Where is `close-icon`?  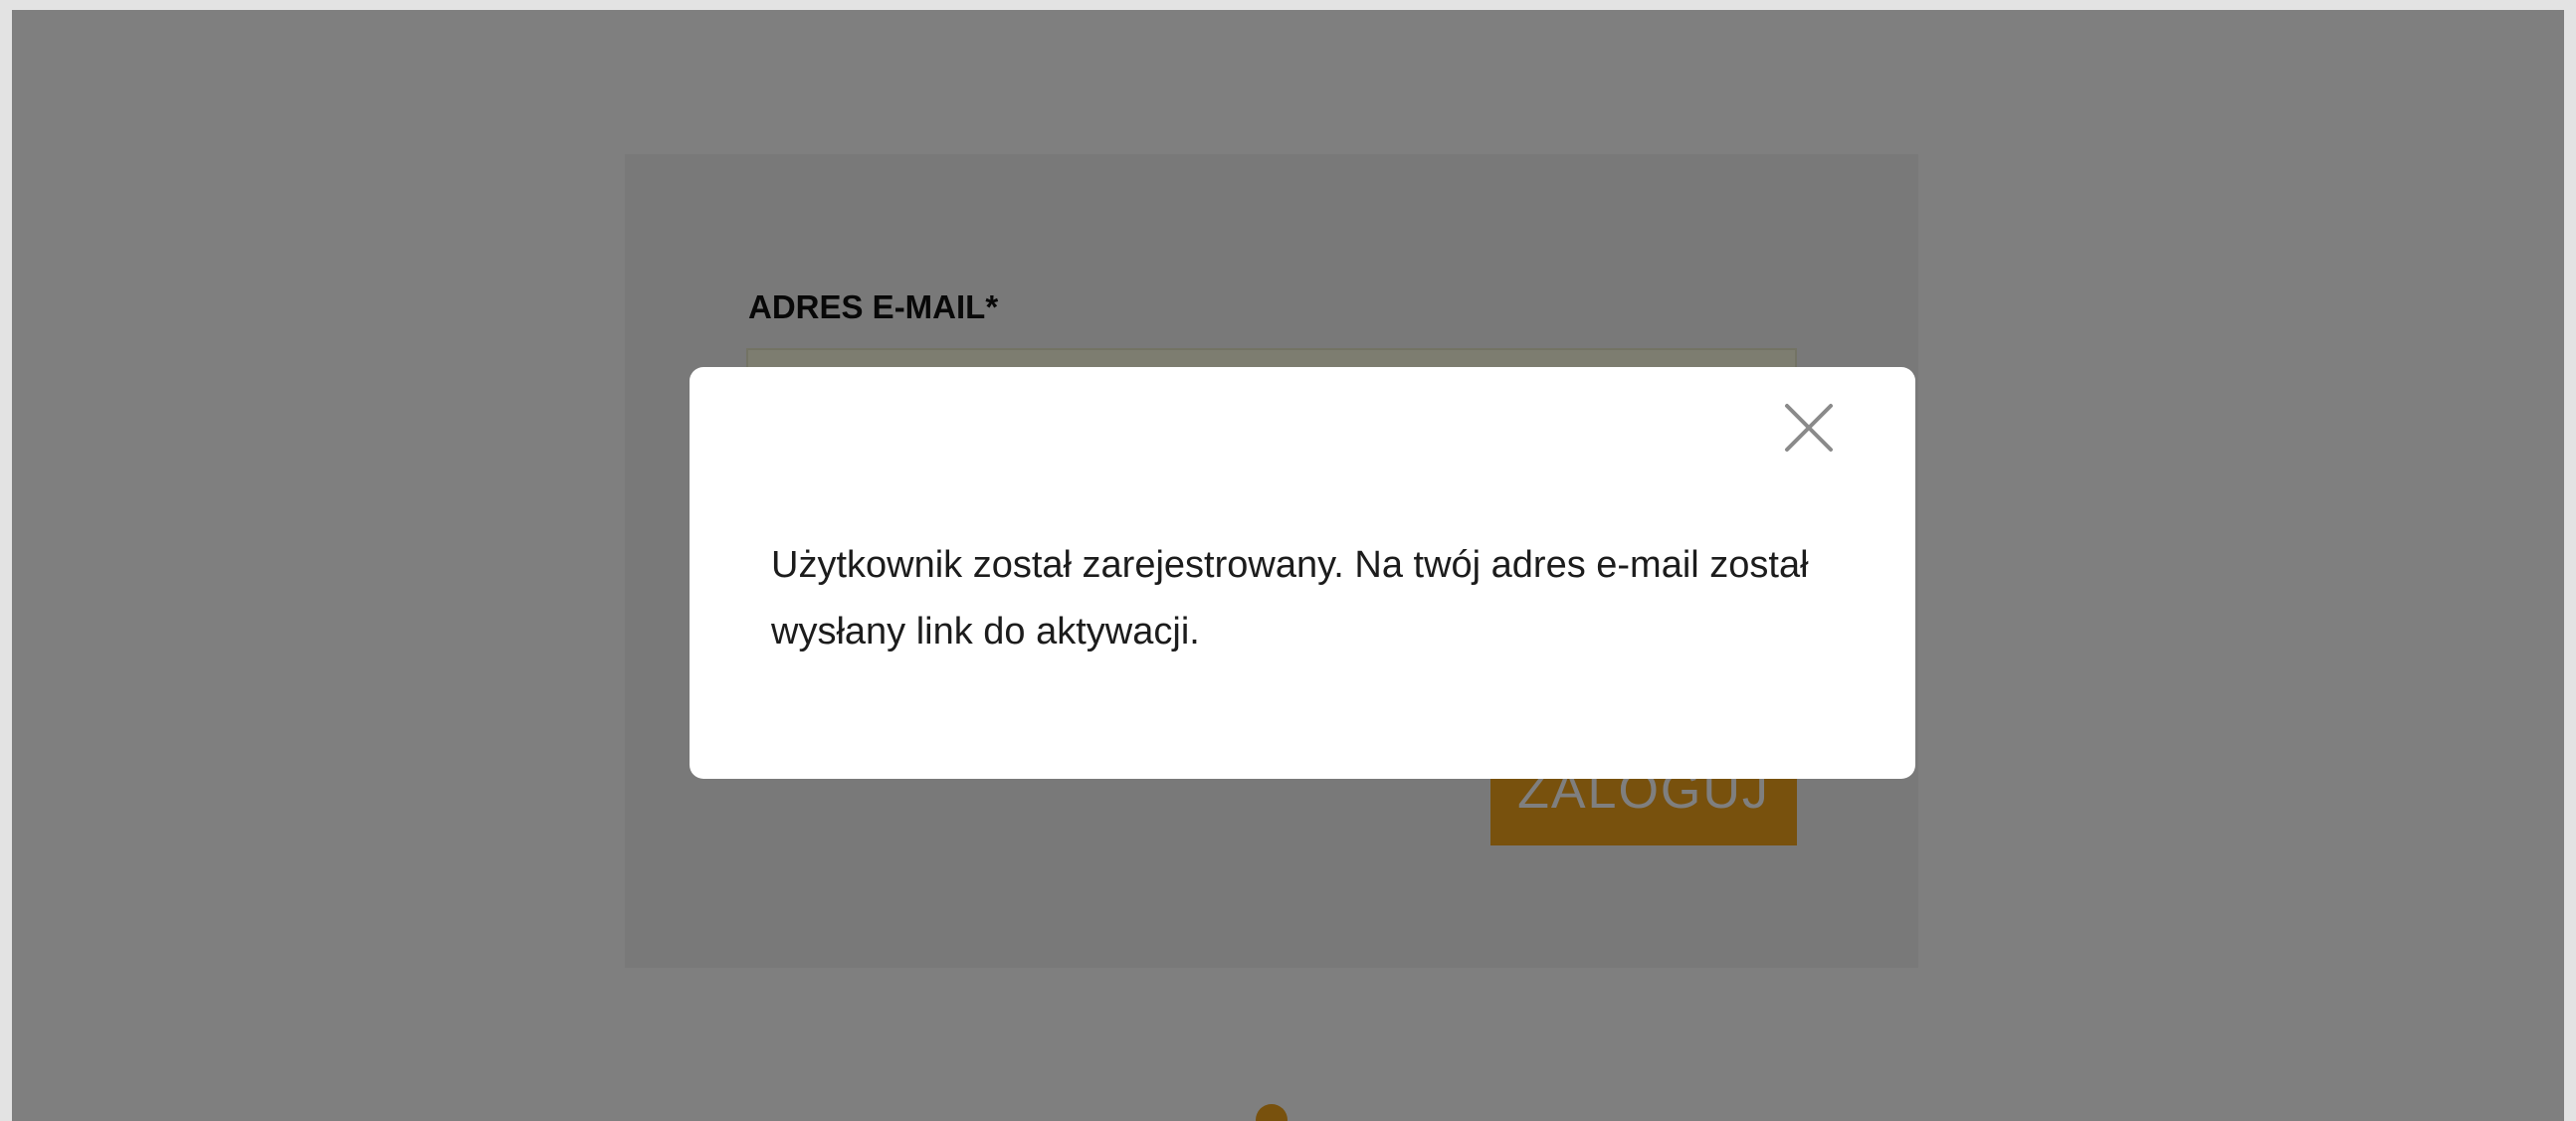 close-icon is located at coordinates (1809, 428).